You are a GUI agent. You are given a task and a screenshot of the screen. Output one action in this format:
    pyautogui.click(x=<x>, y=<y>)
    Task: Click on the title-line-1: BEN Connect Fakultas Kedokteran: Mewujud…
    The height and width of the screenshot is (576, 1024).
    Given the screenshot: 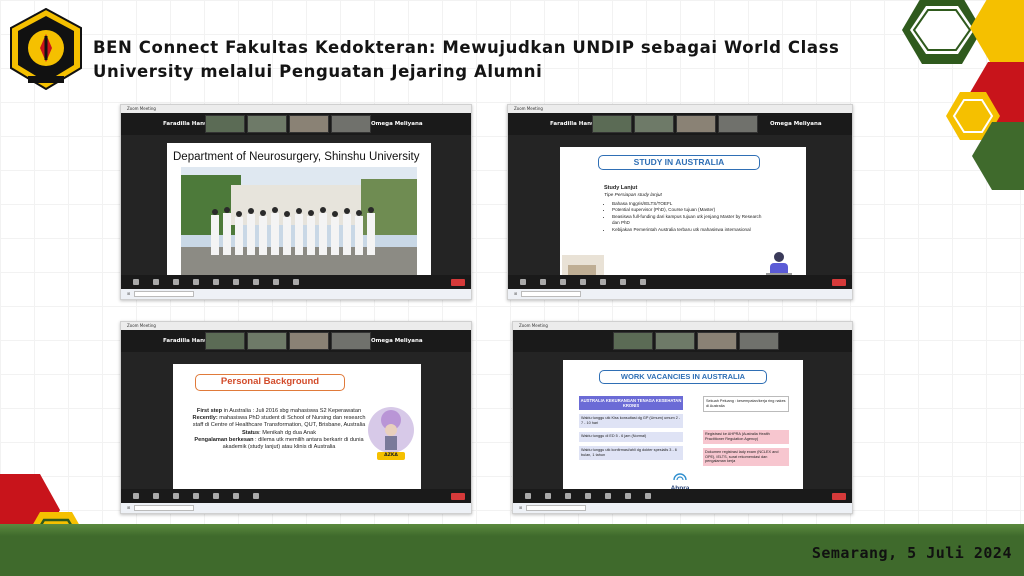 What is the action you would take?
    pyautogui.click(x=466, y=47)
    